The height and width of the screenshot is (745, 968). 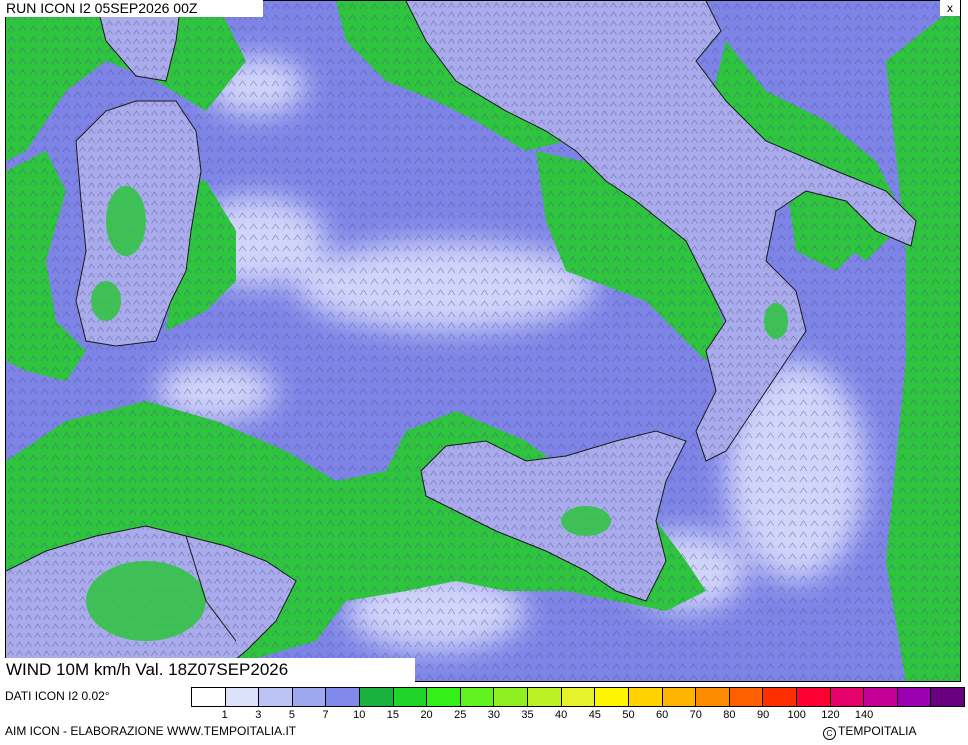 What do you see at coordinates (493, 715) in the screenshot?
I see `legend-tick: 30` at bounding box center [493, 715].